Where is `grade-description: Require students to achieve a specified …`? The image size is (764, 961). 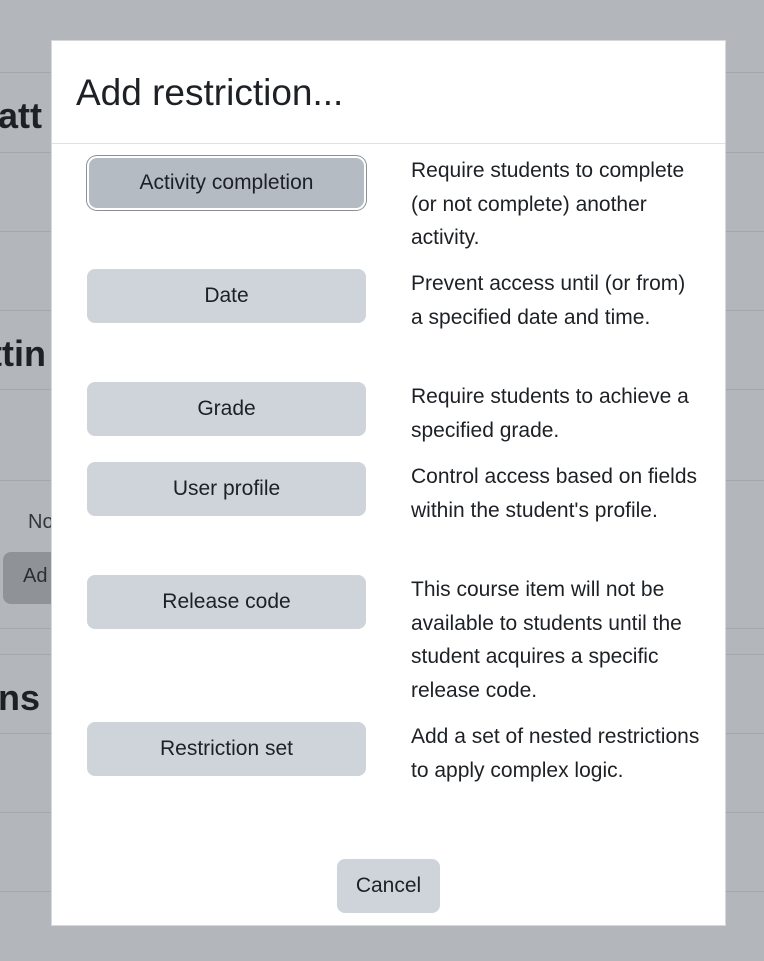 grade-description: Require students to achieve a specified … is located at coordinates (550, 413).